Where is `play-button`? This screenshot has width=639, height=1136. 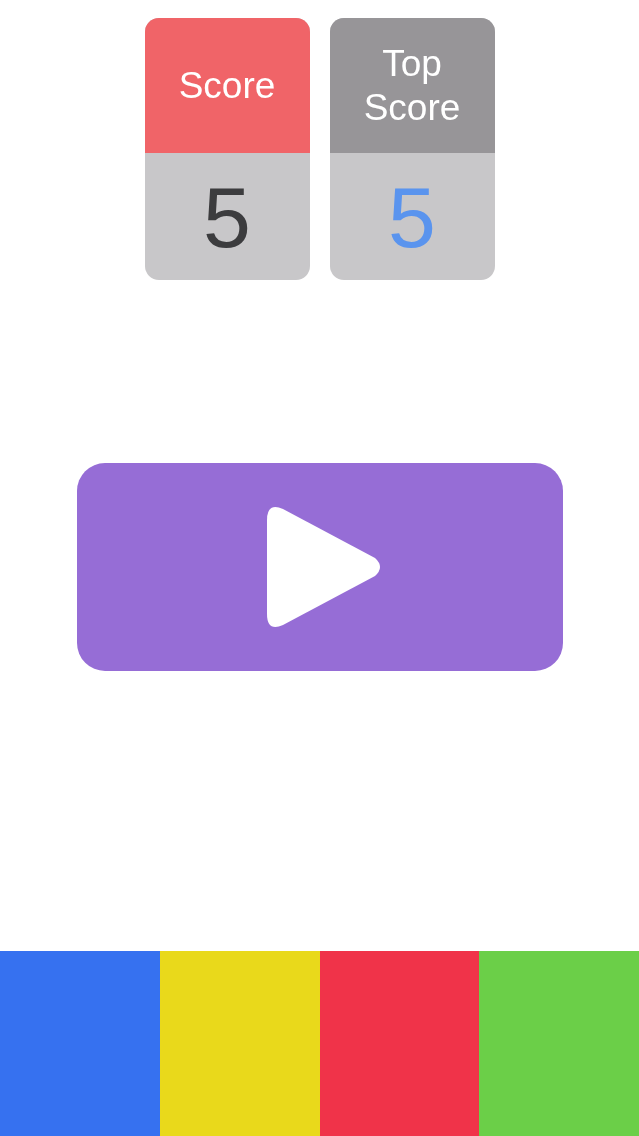
play-button is located at coordinates (319, 567).